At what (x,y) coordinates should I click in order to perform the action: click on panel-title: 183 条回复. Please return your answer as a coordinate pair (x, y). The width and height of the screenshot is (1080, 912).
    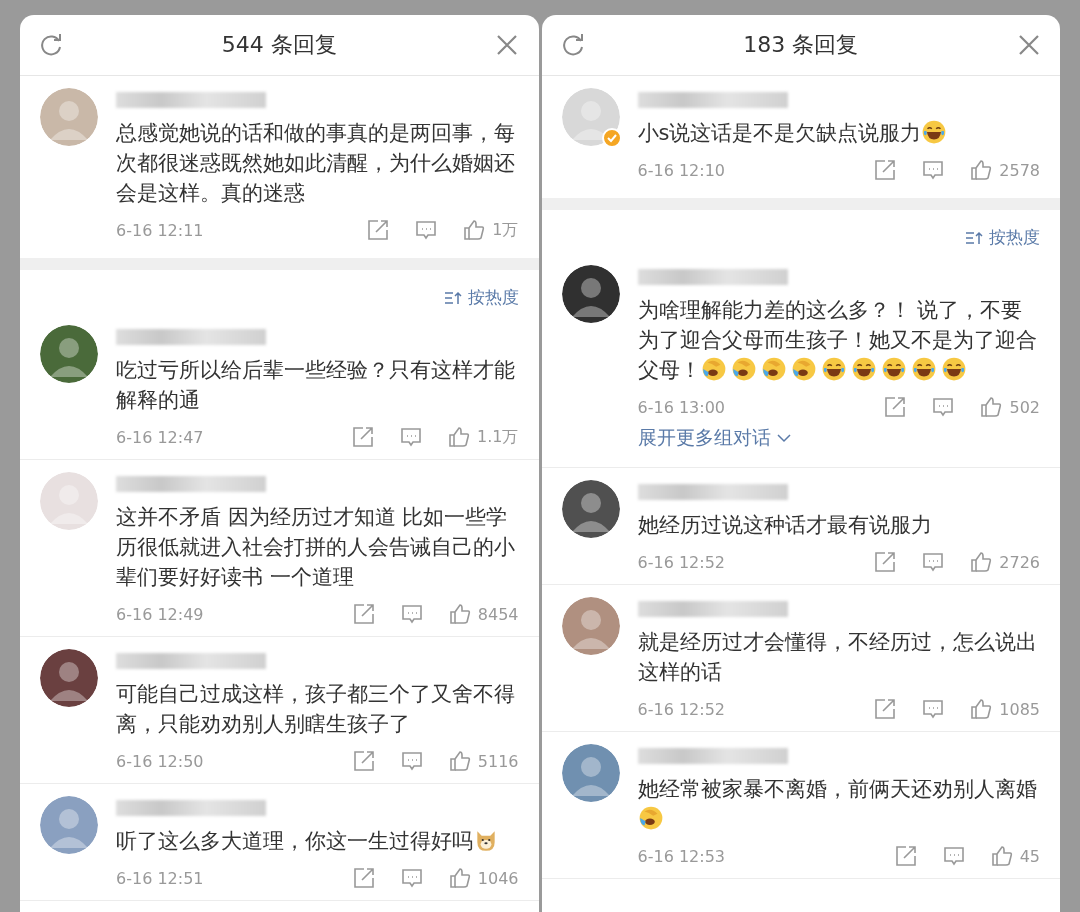
    Looking at the image, I should click on (801, 45).